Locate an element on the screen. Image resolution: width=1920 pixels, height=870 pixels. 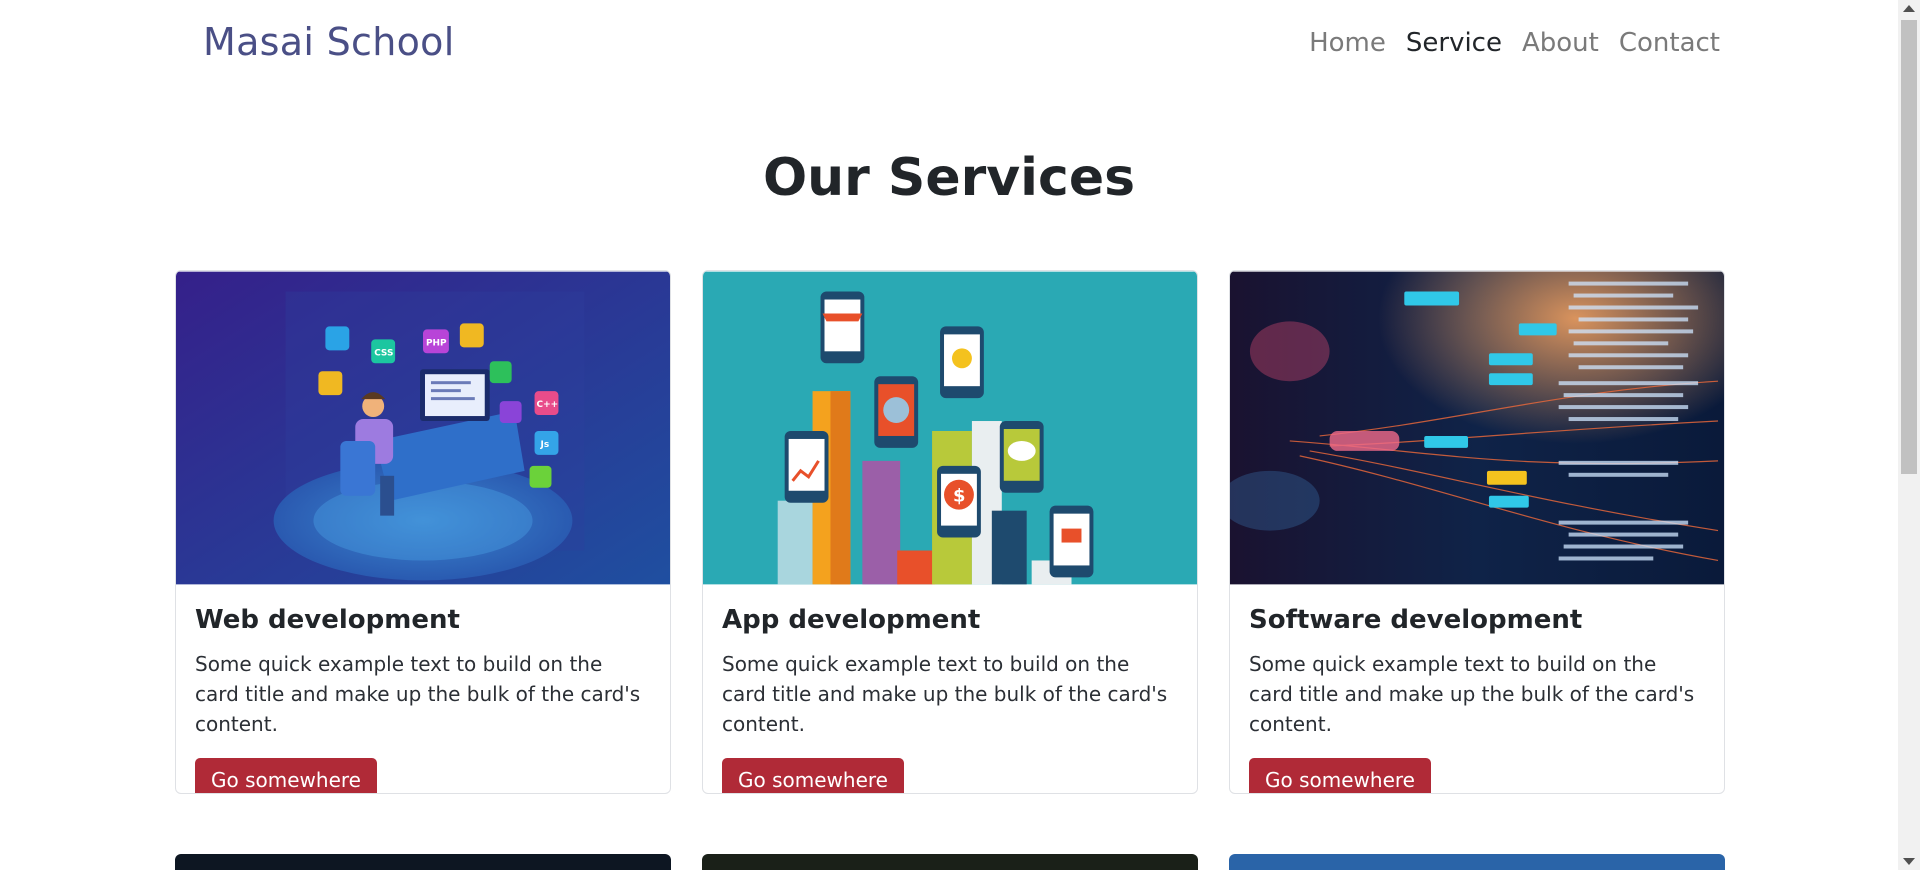
nav-service: Service is located at coordinates (1454, 43).